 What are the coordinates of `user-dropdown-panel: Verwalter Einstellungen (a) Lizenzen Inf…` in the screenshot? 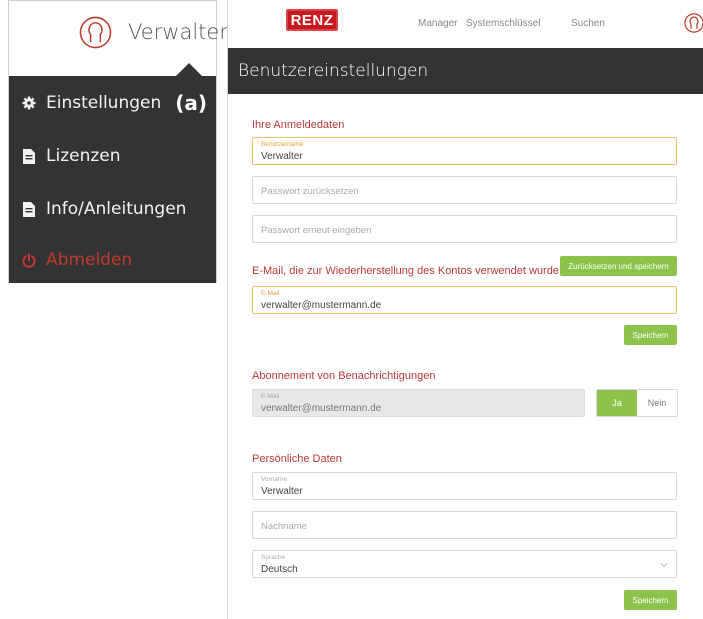 It's located at (118, 141).